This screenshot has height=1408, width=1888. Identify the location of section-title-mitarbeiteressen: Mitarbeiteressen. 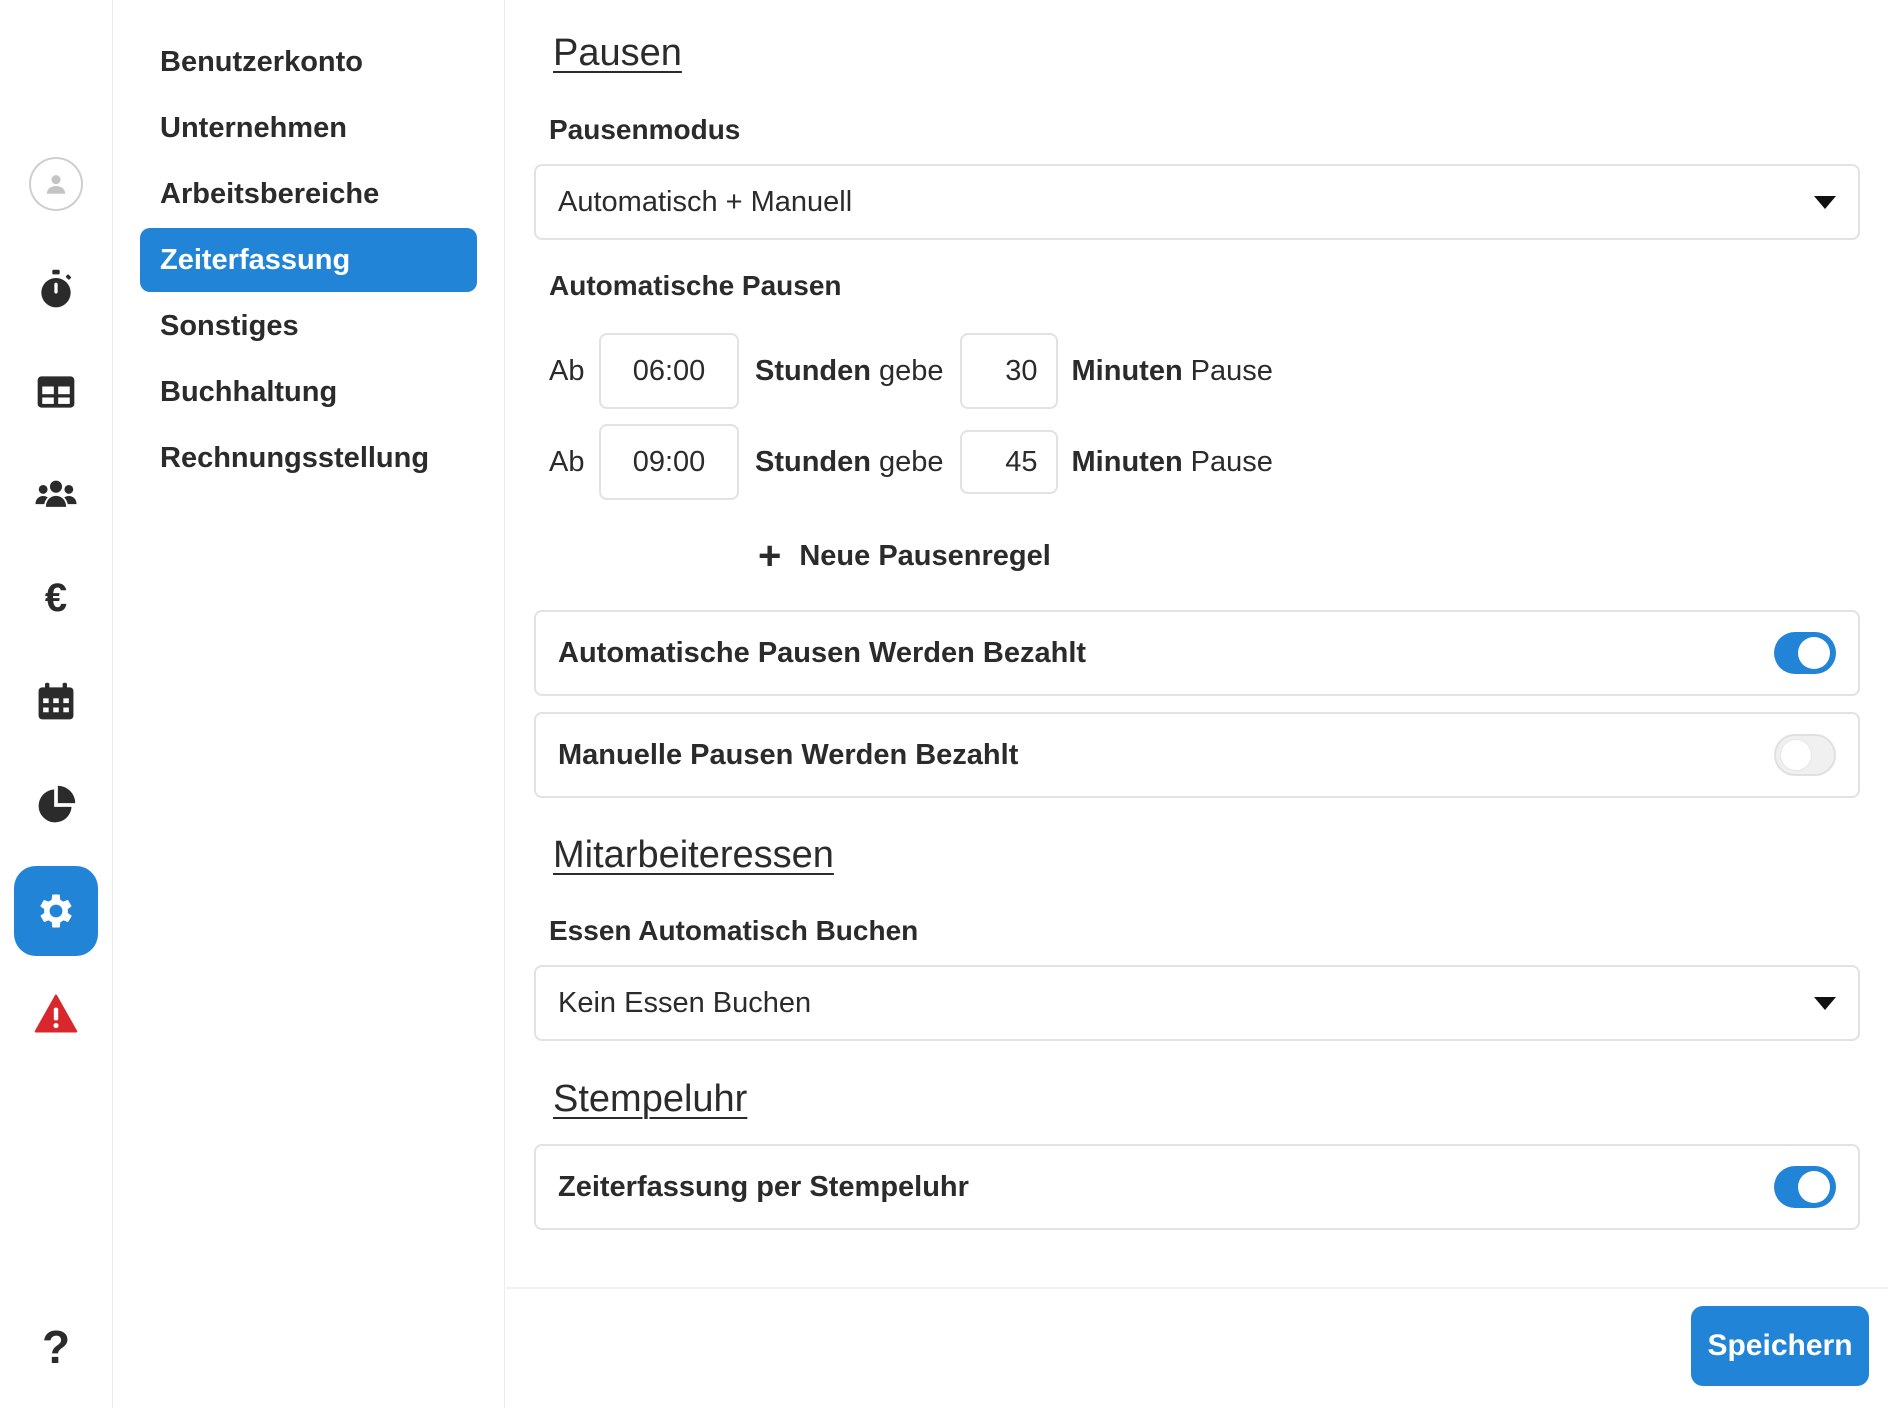
(693, 855).